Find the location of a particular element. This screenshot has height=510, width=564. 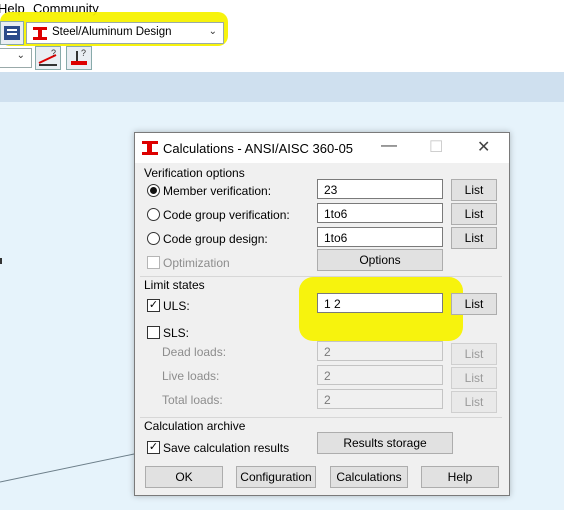

code-group-design-input: 1to6 is located at coordinates (380, 237).